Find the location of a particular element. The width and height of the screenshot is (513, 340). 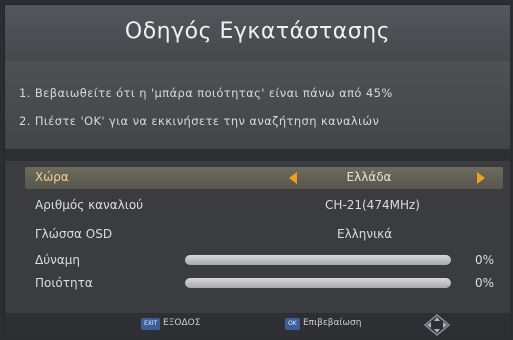

page-title: Οδηγός Εγκατάστασης is located at coordinates (257, 31).